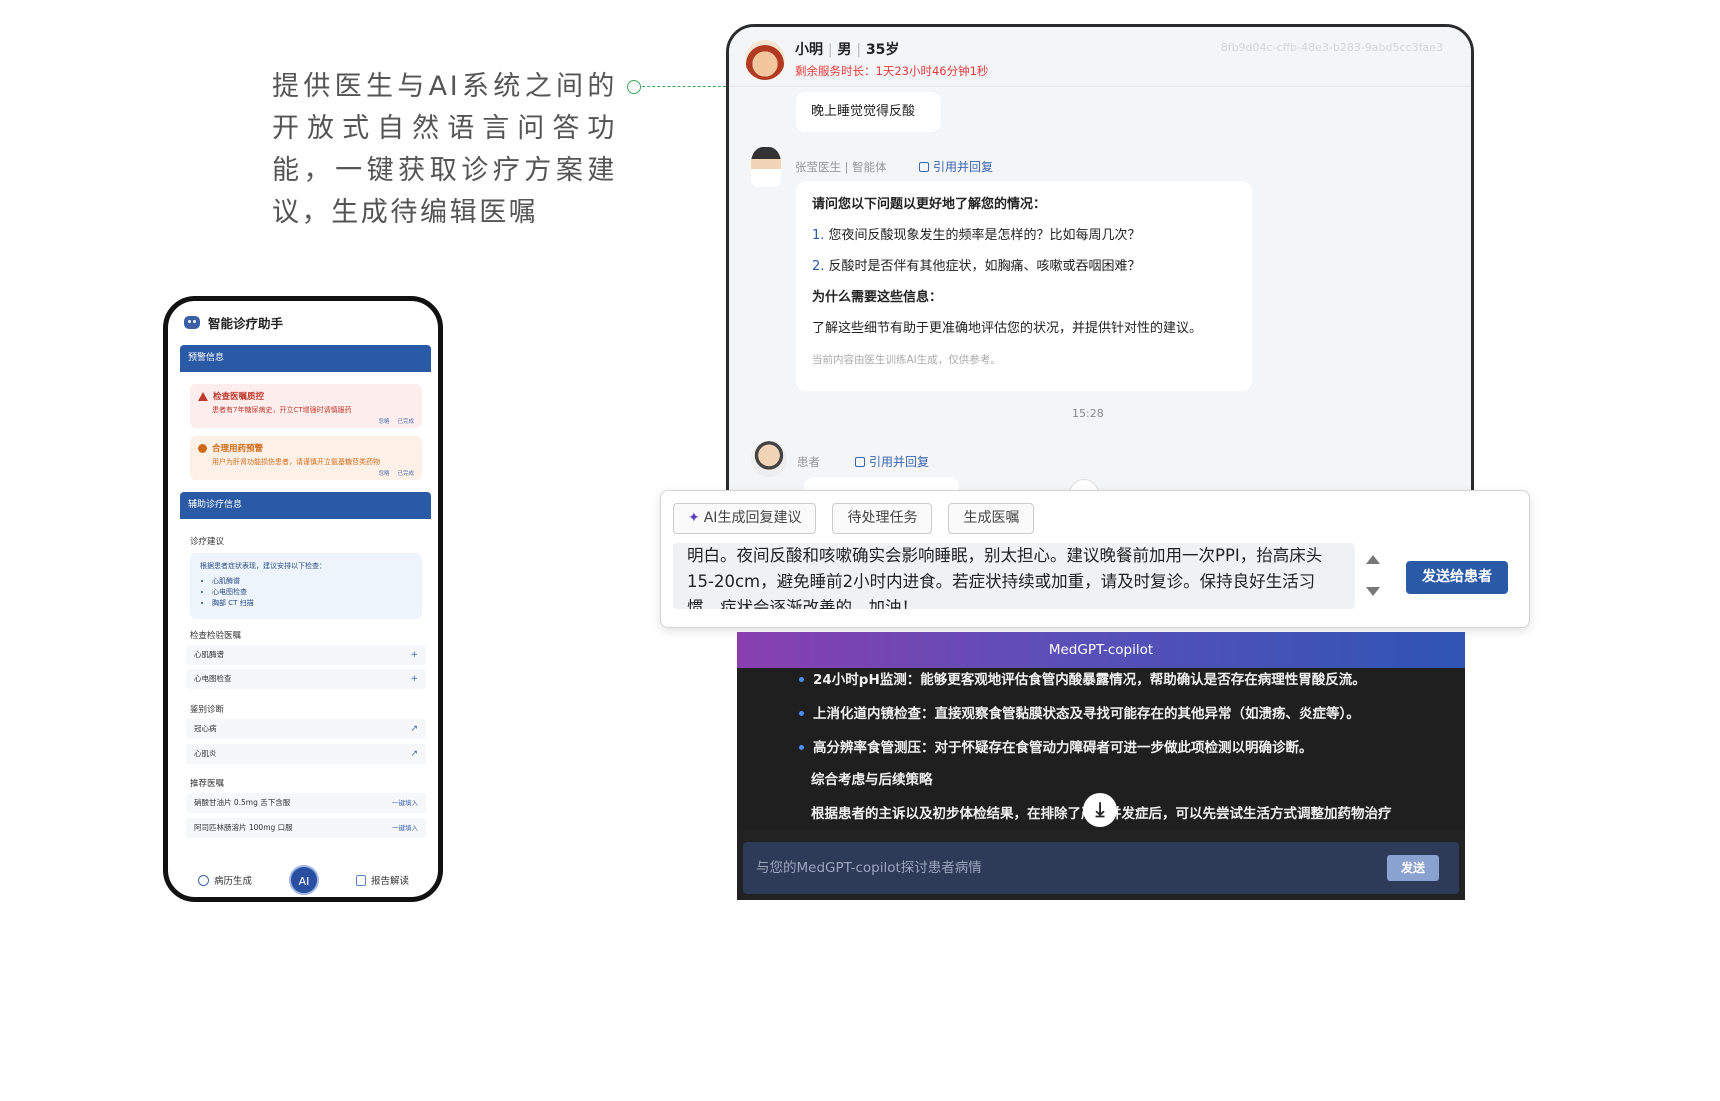  I want to click on warning-circle-icon, so click(202, 448).